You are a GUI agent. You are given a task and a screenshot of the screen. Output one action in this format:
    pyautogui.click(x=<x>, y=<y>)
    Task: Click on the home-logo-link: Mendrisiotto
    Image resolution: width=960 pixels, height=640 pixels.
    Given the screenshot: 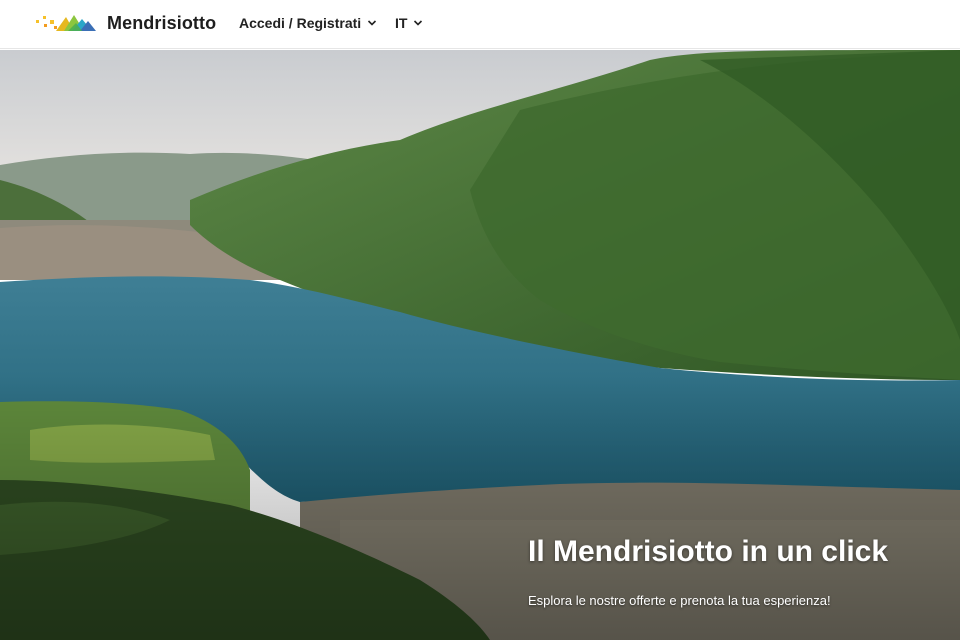 What is the action you would take?
    pyautogui.click(x=126, y=23)
    